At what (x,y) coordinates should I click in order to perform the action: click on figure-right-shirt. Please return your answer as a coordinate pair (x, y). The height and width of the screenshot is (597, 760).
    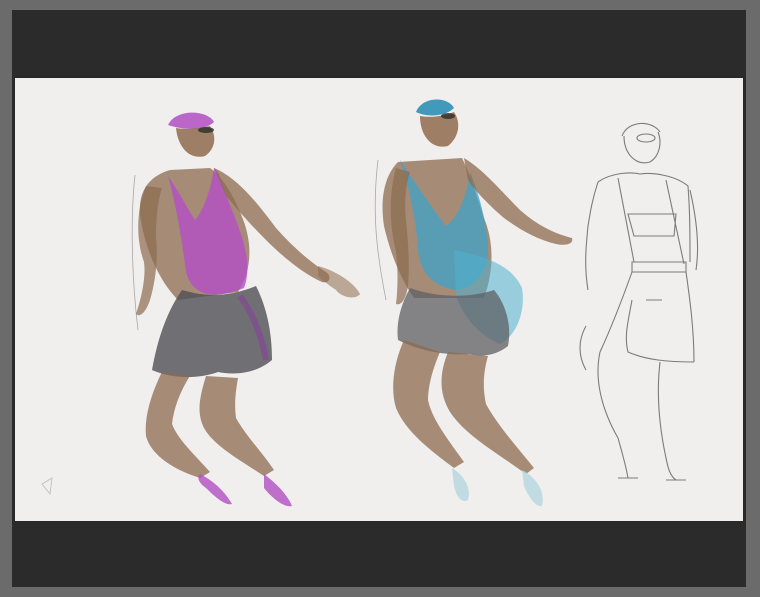
    Looking at the image, I should click on (639, 217).